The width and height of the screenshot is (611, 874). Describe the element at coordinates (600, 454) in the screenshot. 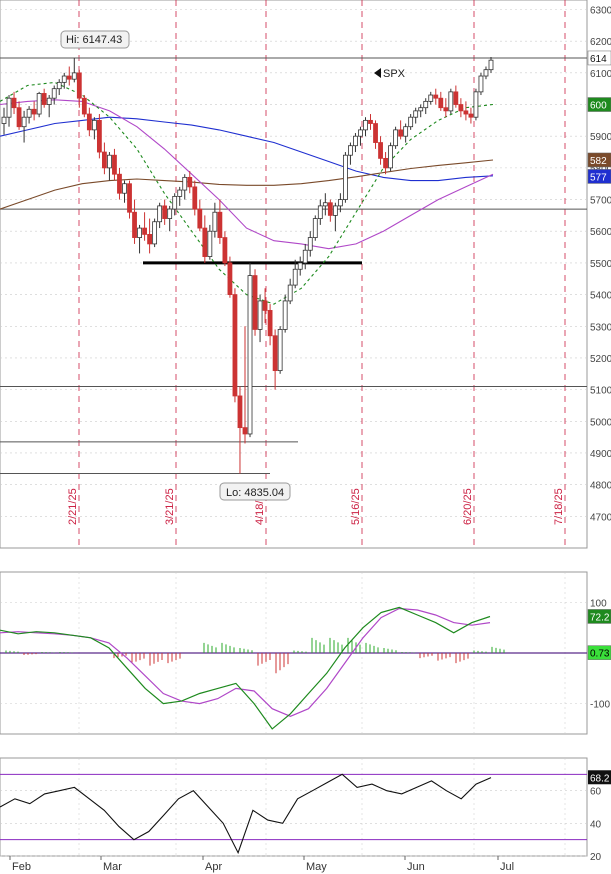

I see `price-y-tick-label: 4900` at that location.